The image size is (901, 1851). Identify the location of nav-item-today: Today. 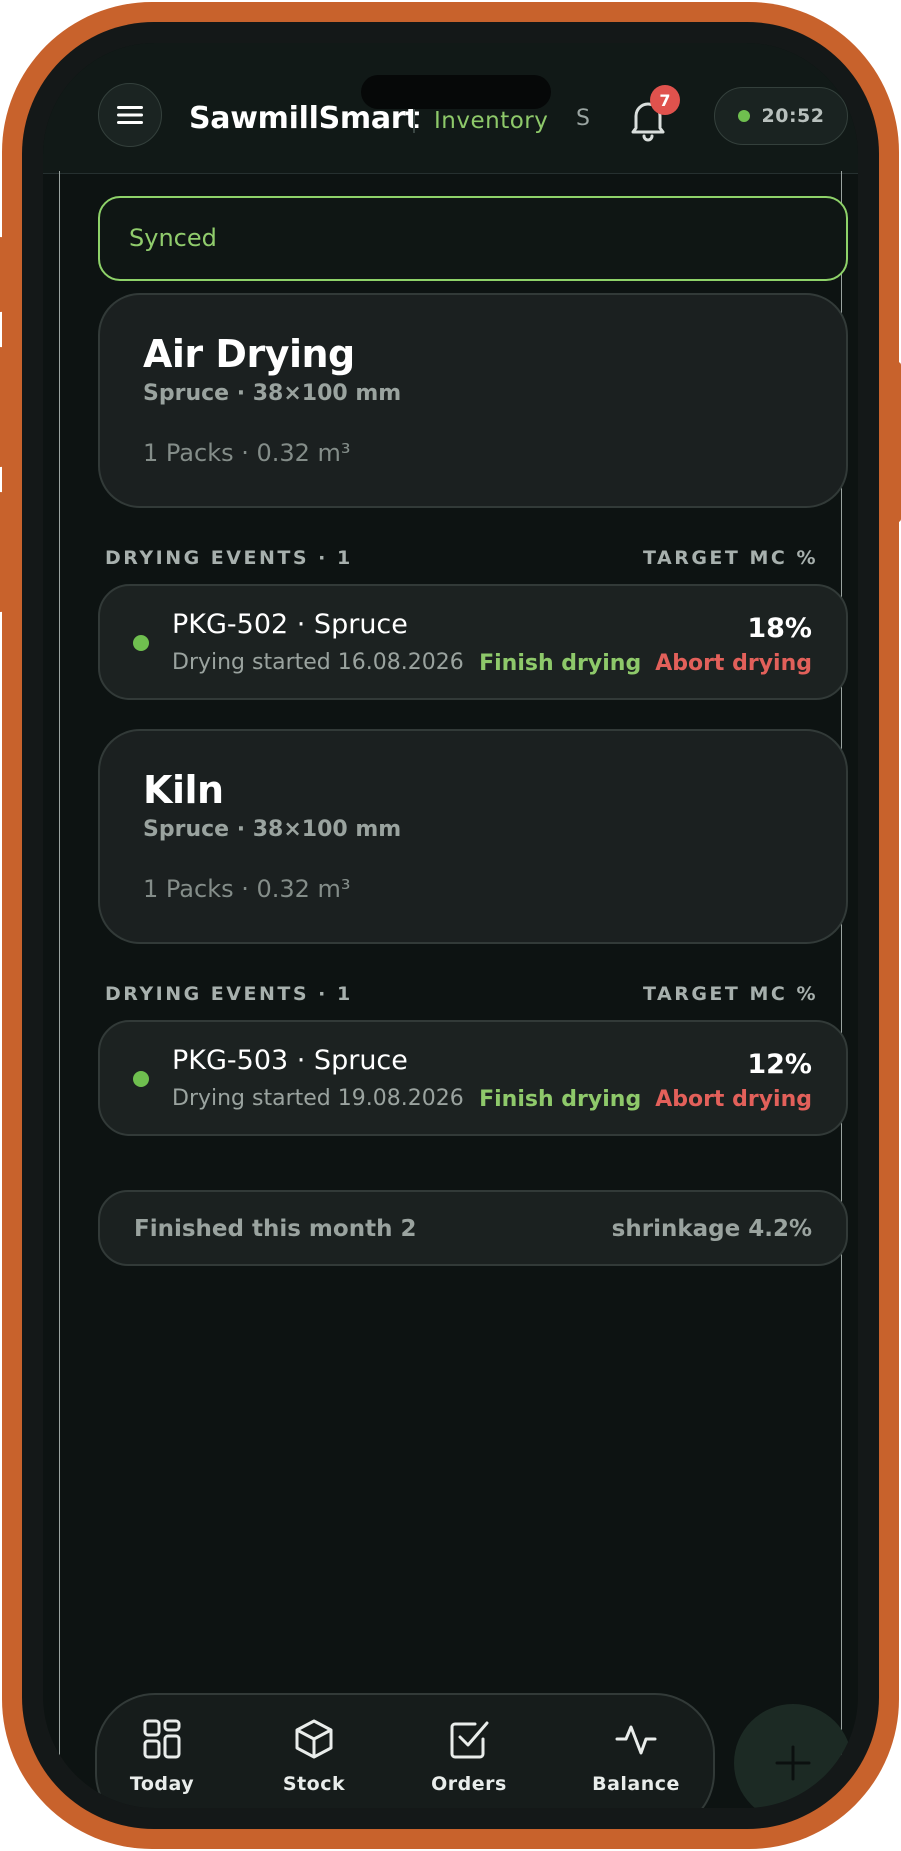
(162, 1757).